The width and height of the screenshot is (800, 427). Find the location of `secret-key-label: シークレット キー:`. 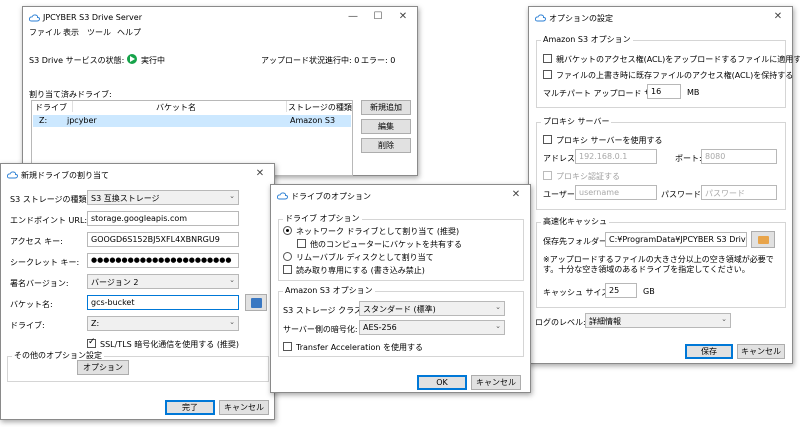

secret-key-label: シークレット キー: is located at coordinates (45, 262).